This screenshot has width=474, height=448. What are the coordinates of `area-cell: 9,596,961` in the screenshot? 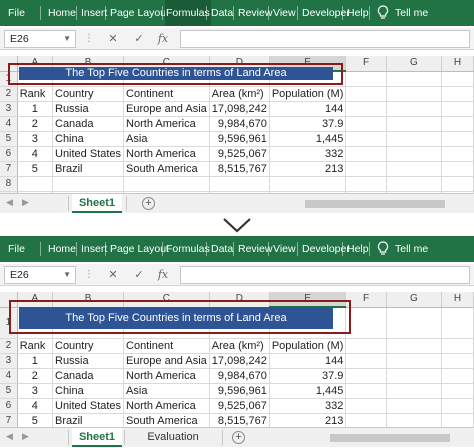 It's located at (239, 391).